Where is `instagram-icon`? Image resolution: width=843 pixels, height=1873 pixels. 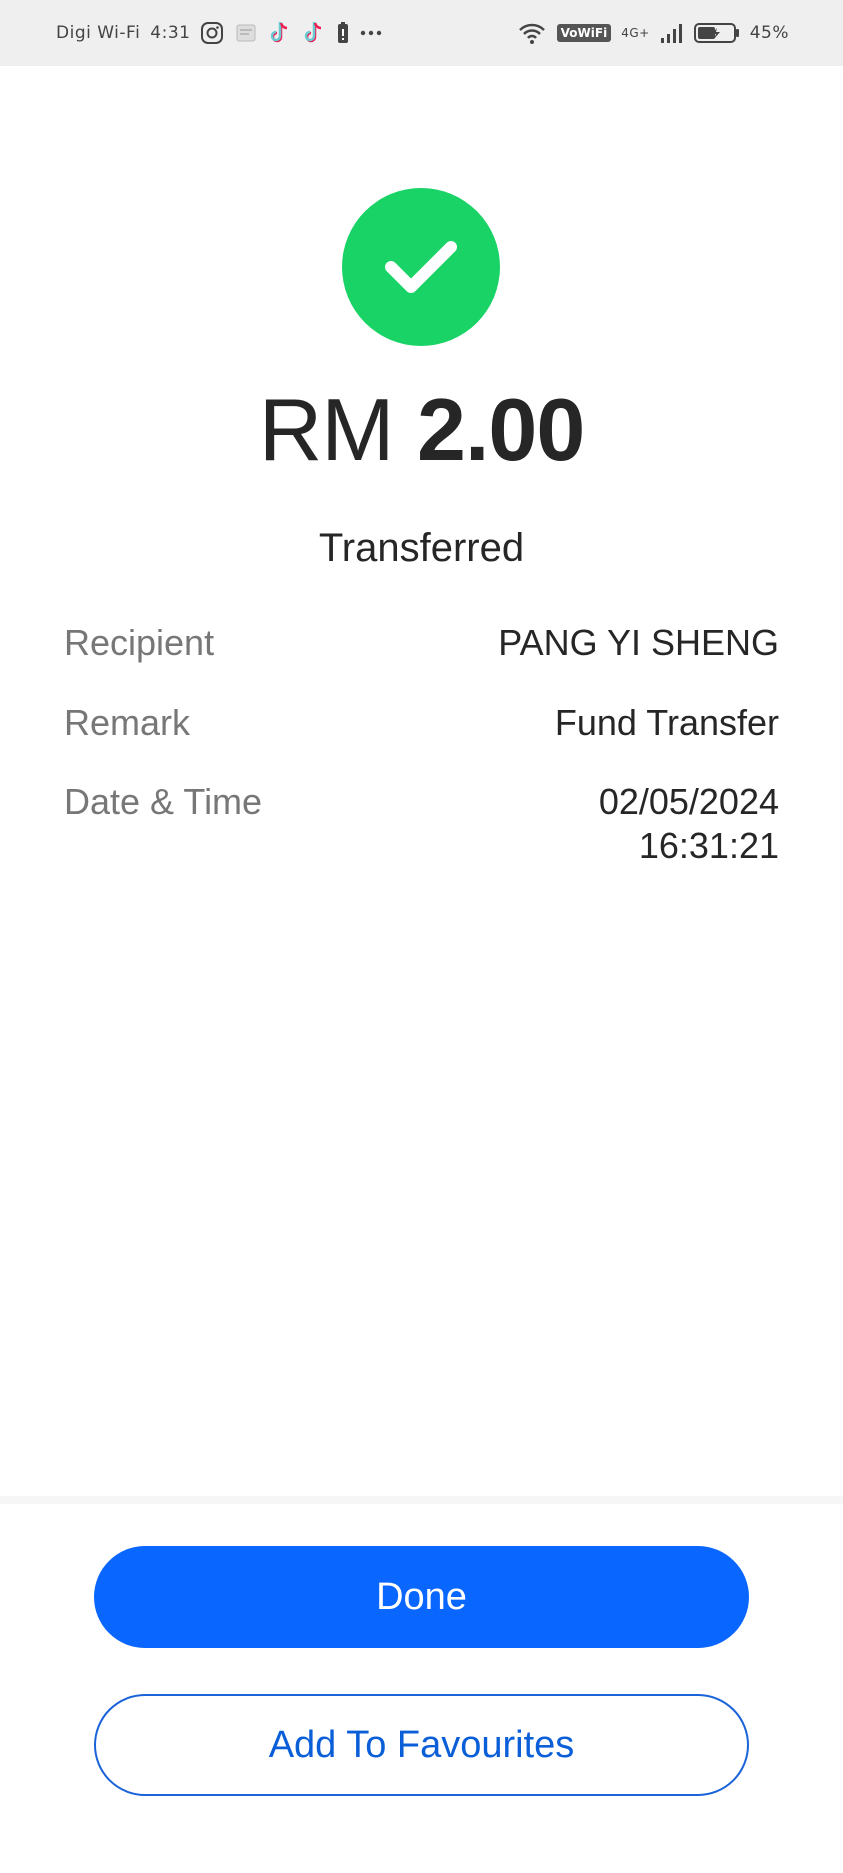
instagram-icon is located at coordinates (212, 33).